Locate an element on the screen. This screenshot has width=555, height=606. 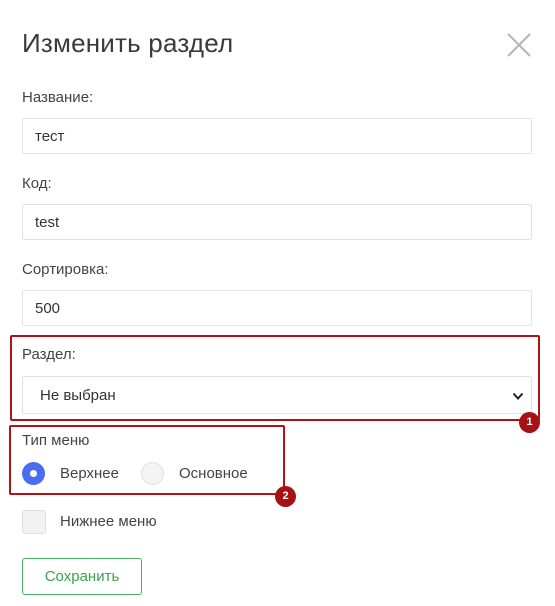
bottom-menu-label: Нижнее меню is located at coordinates (108, 521).